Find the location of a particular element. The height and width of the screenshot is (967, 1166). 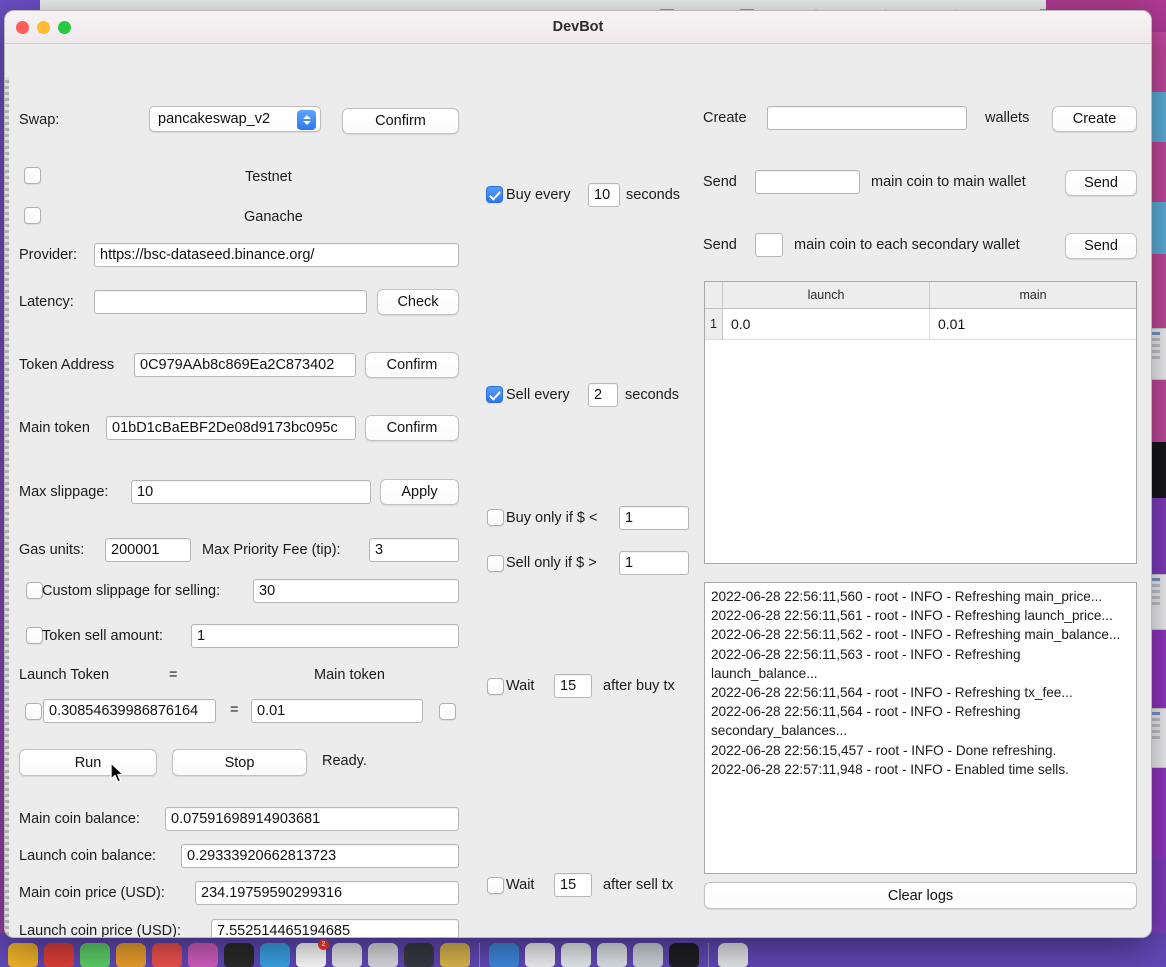

sell-every-unit: seconds is located at coordinates (652, 395).